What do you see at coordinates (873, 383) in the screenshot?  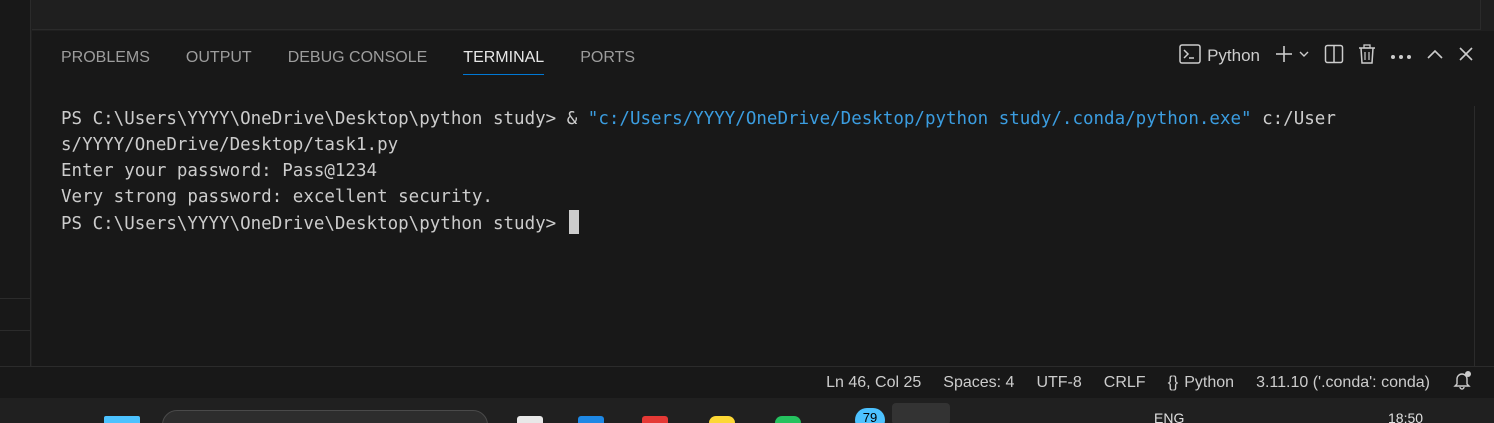 I see `cursor-position: Ln 46, Col 25` at bounding box center [873, 383].